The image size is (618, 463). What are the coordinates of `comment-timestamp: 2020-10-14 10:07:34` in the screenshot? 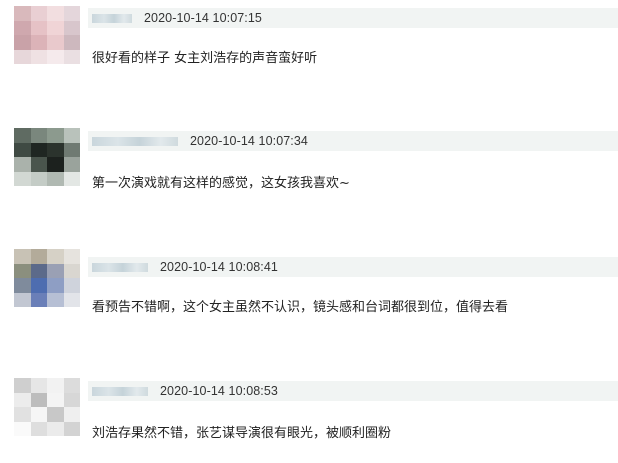 It's located at (249, 141).